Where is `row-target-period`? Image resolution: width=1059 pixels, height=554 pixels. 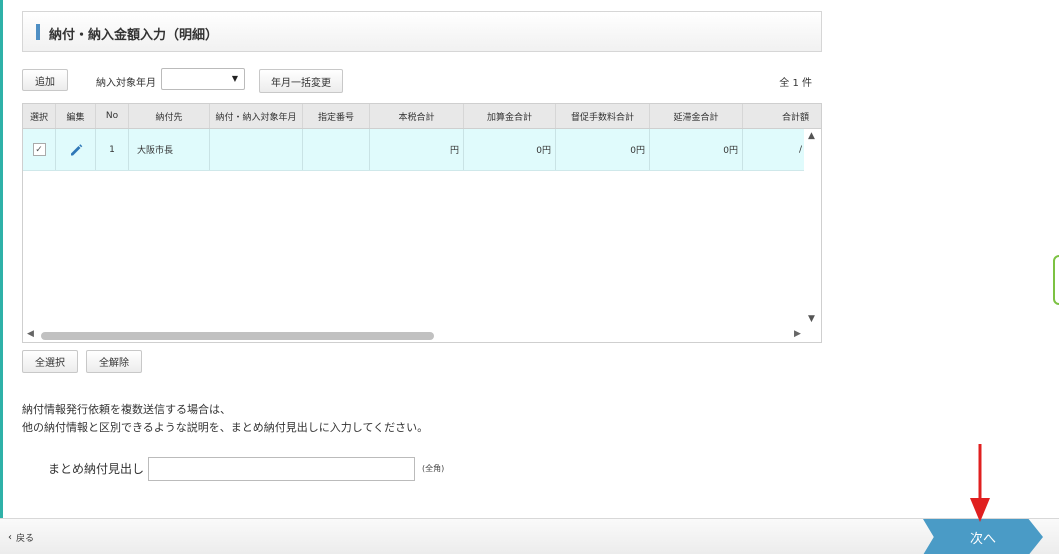
row-target-period is located at coordinates (256, 149).